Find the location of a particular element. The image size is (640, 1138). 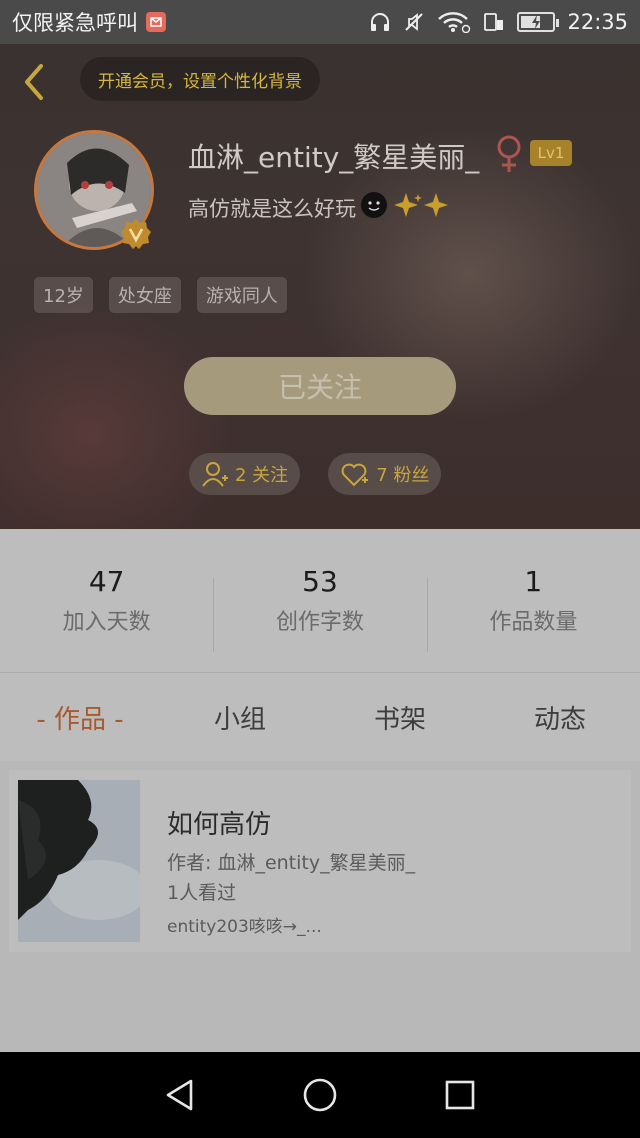

heart-plus-icon is located at coordinates (355, 475).